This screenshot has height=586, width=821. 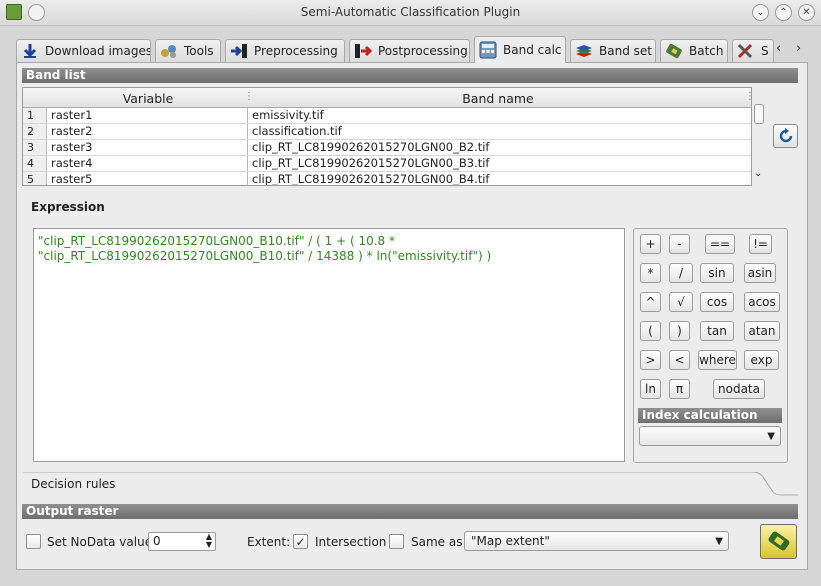 What do you see at coordinates (681, 273) in the screenshot?
I see `divide-button: /` at bounding box center [681, 273].